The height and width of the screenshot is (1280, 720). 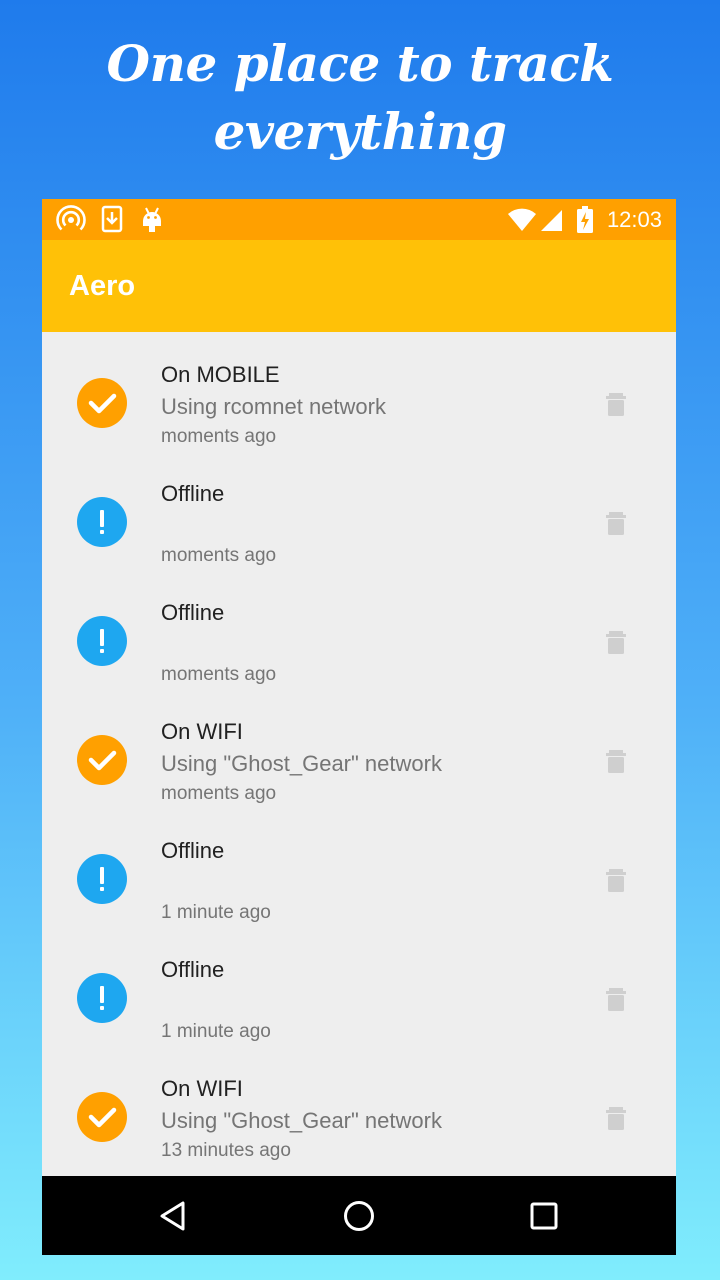 I want to click on download-icon, so click(x=112, y=222).